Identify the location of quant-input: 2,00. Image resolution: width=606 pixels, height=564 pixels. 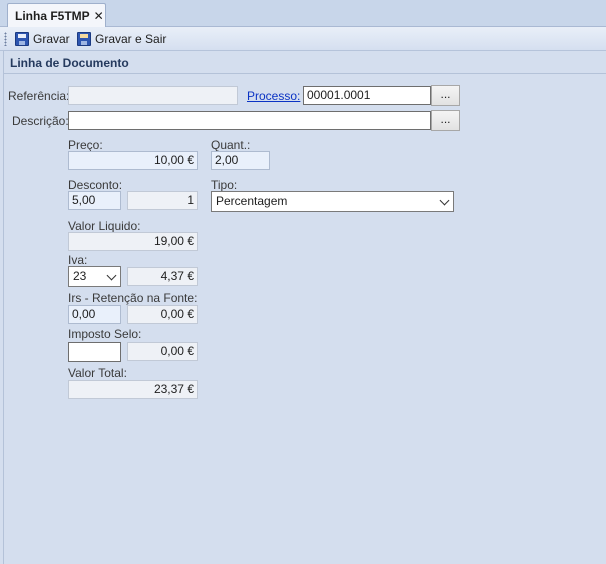
(240, 160).